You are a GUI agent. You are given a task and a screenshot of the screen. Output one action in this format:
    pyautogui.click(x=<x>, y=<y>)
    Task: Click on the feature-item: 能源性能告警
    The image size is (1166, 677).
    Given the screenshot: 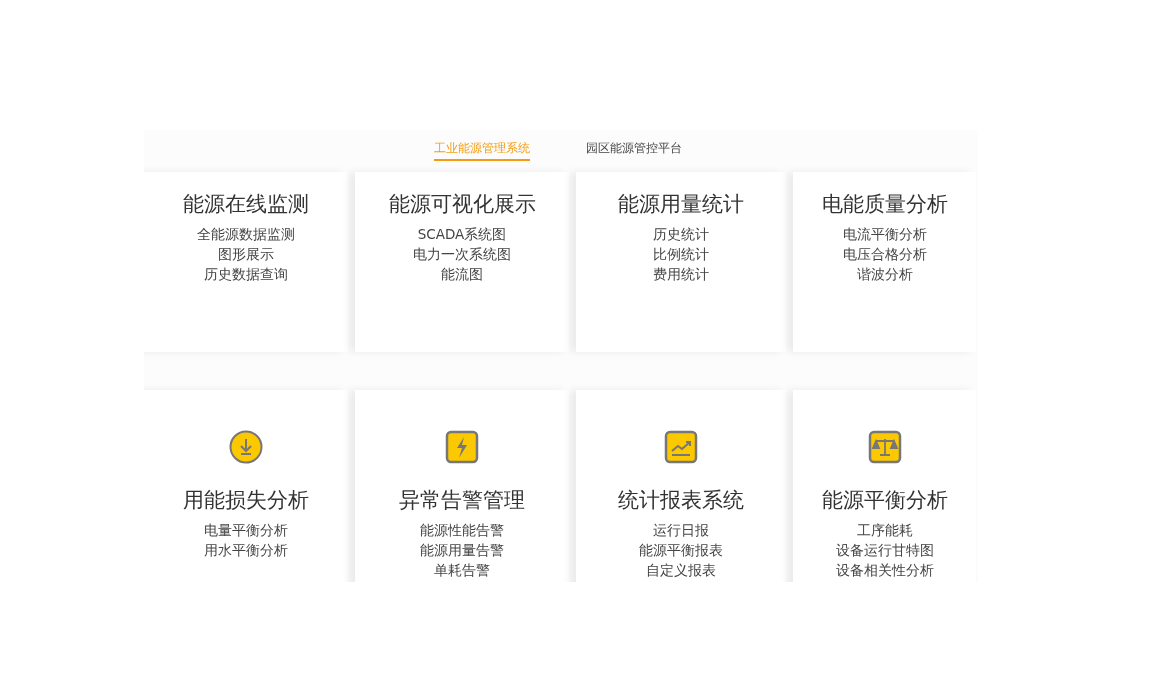 What is the action you would take?
    pyautogui.click(x=462, y=530)
    